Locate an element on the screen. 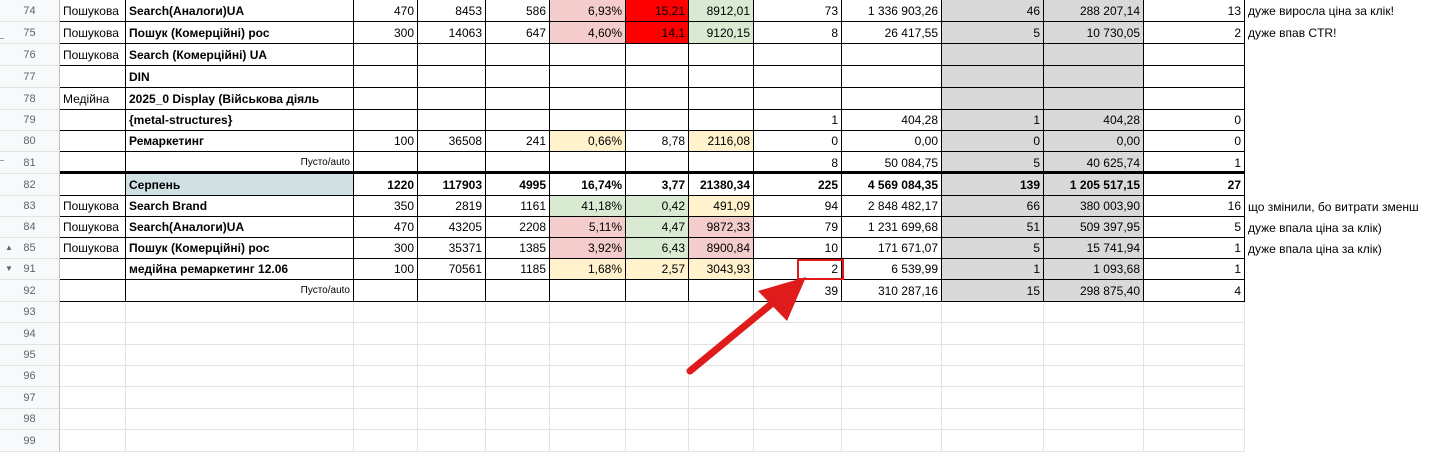 Image resolution: width=1436 pixels, height=452 pixels. cell-e: 1385 is located at coordinates (518, 248).